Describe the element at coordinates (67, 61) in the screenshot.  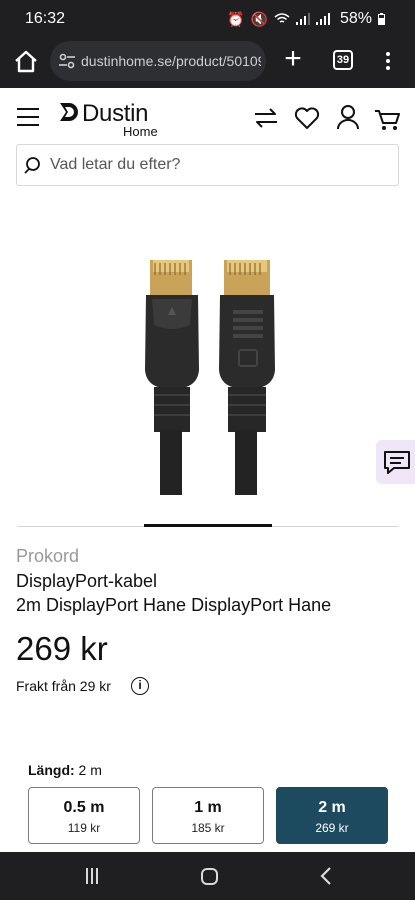
I see `site-settings-icon` at that location.